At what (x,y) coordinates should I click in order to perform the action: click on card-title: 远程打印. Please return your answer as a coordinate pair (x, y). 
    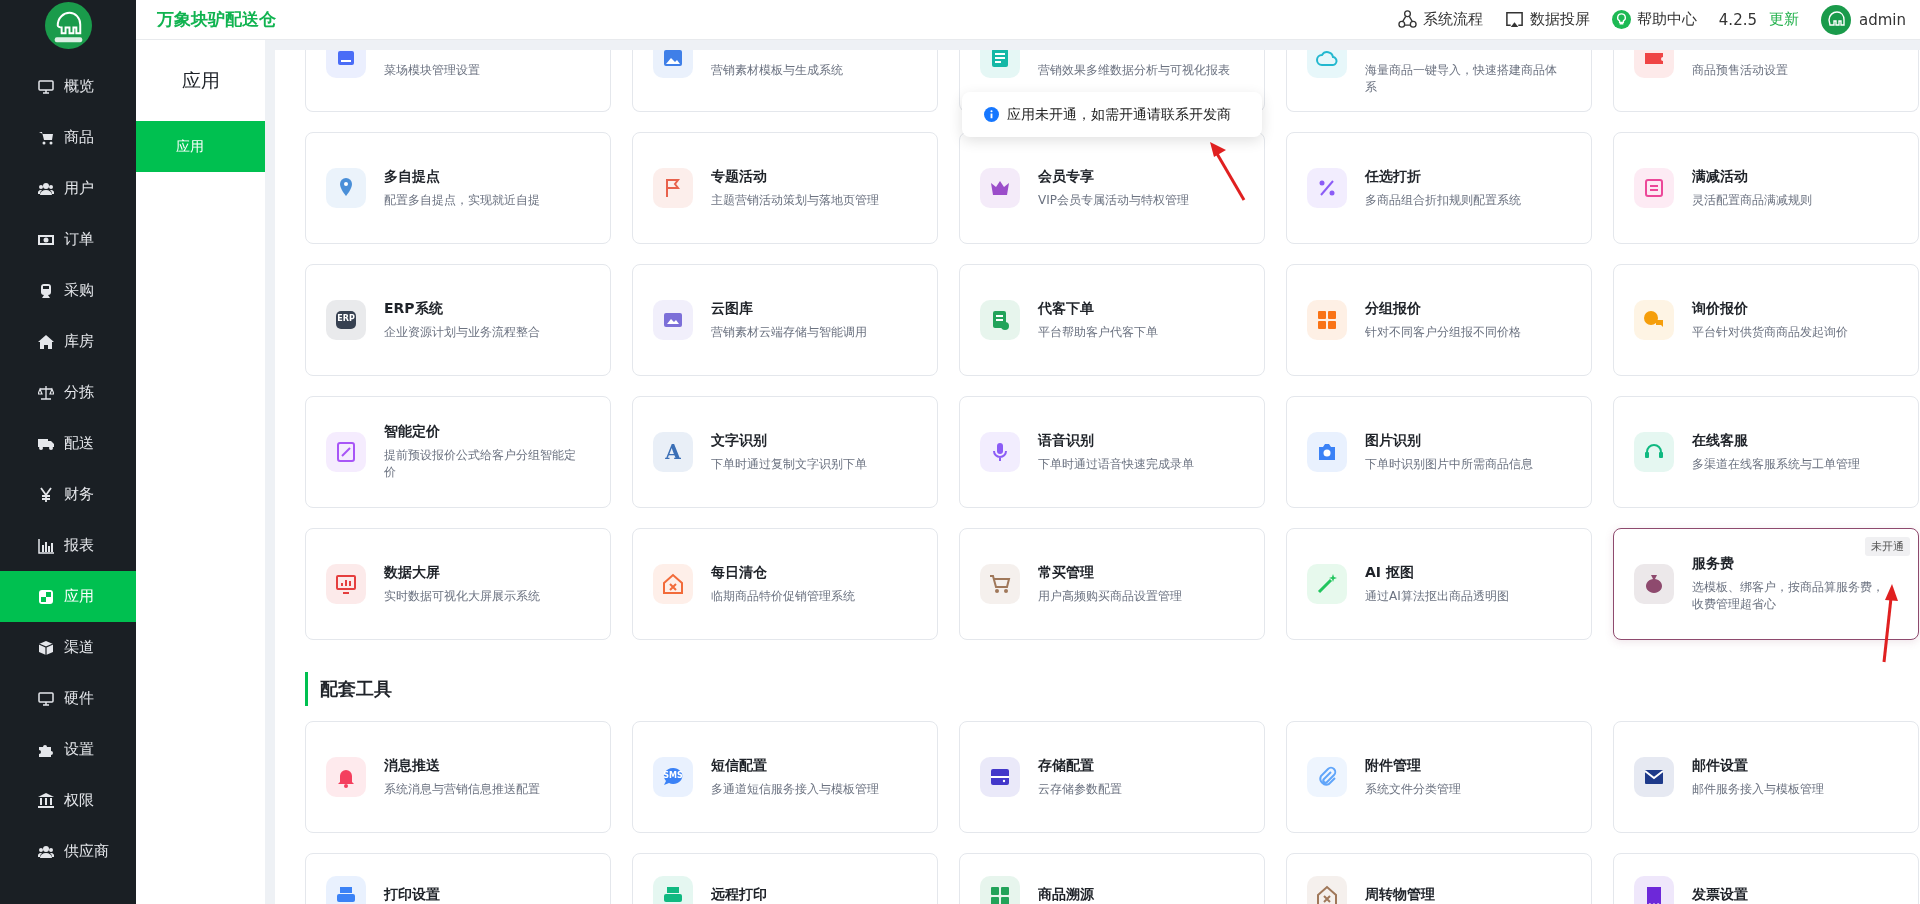
    Looking at the image, I should click on (739, 895).